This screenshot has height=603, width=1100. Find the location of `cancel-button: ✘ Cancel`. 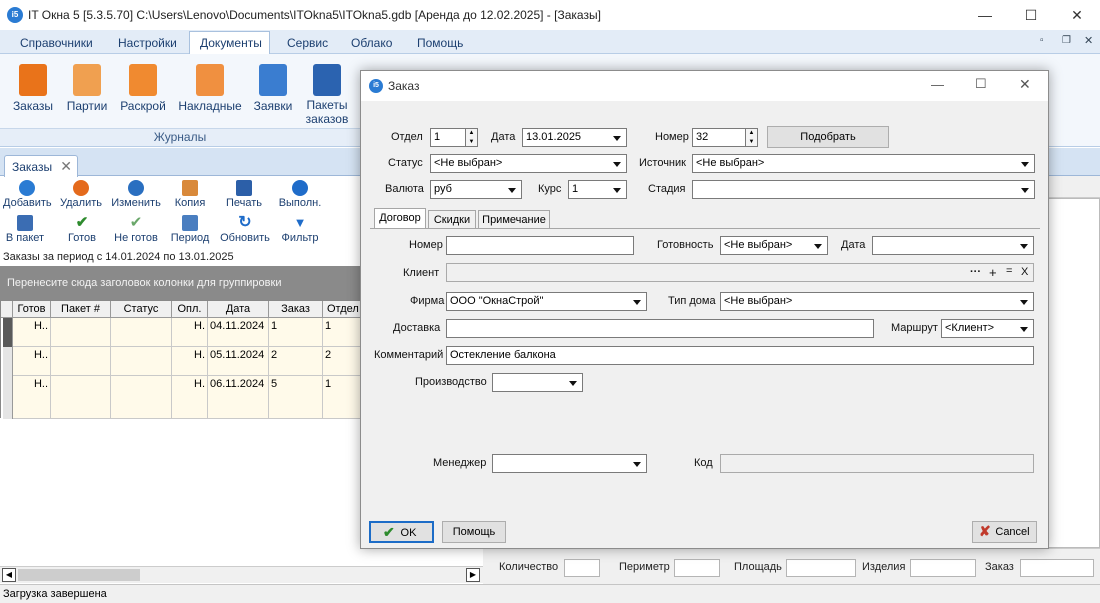

cancel-button: ✘ Cancel is located at coordinates (1004, 532).